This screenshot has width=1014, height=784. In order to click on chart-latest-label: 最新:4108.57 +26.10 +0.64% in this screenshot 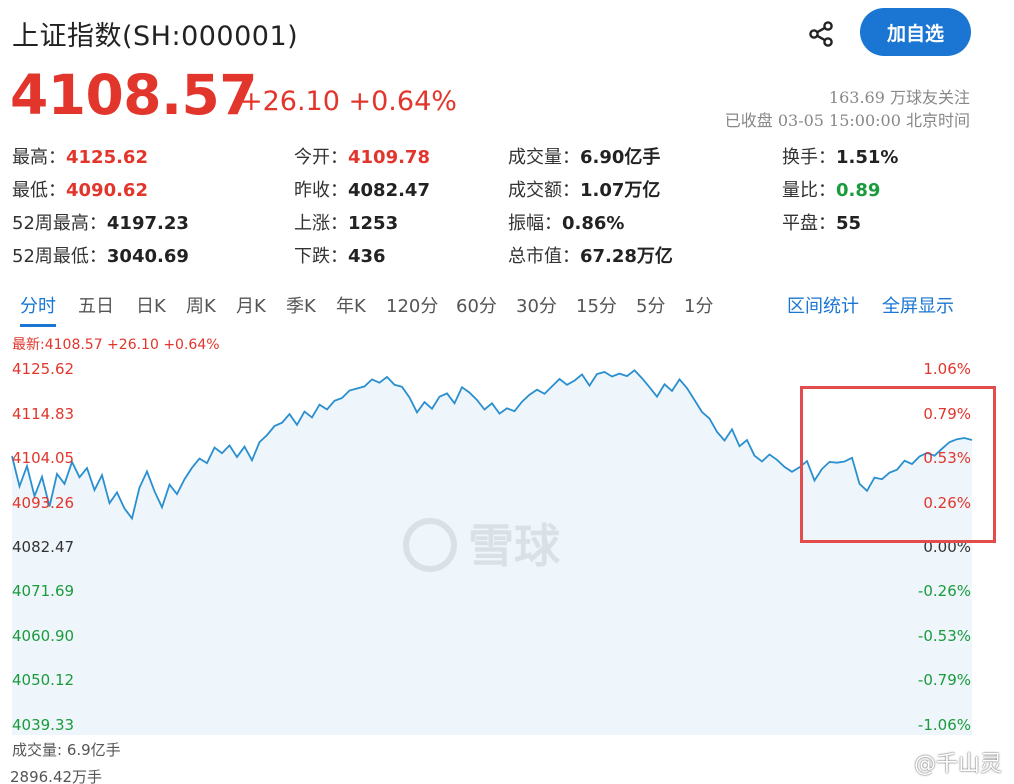, I will do `click(116, 345)`.